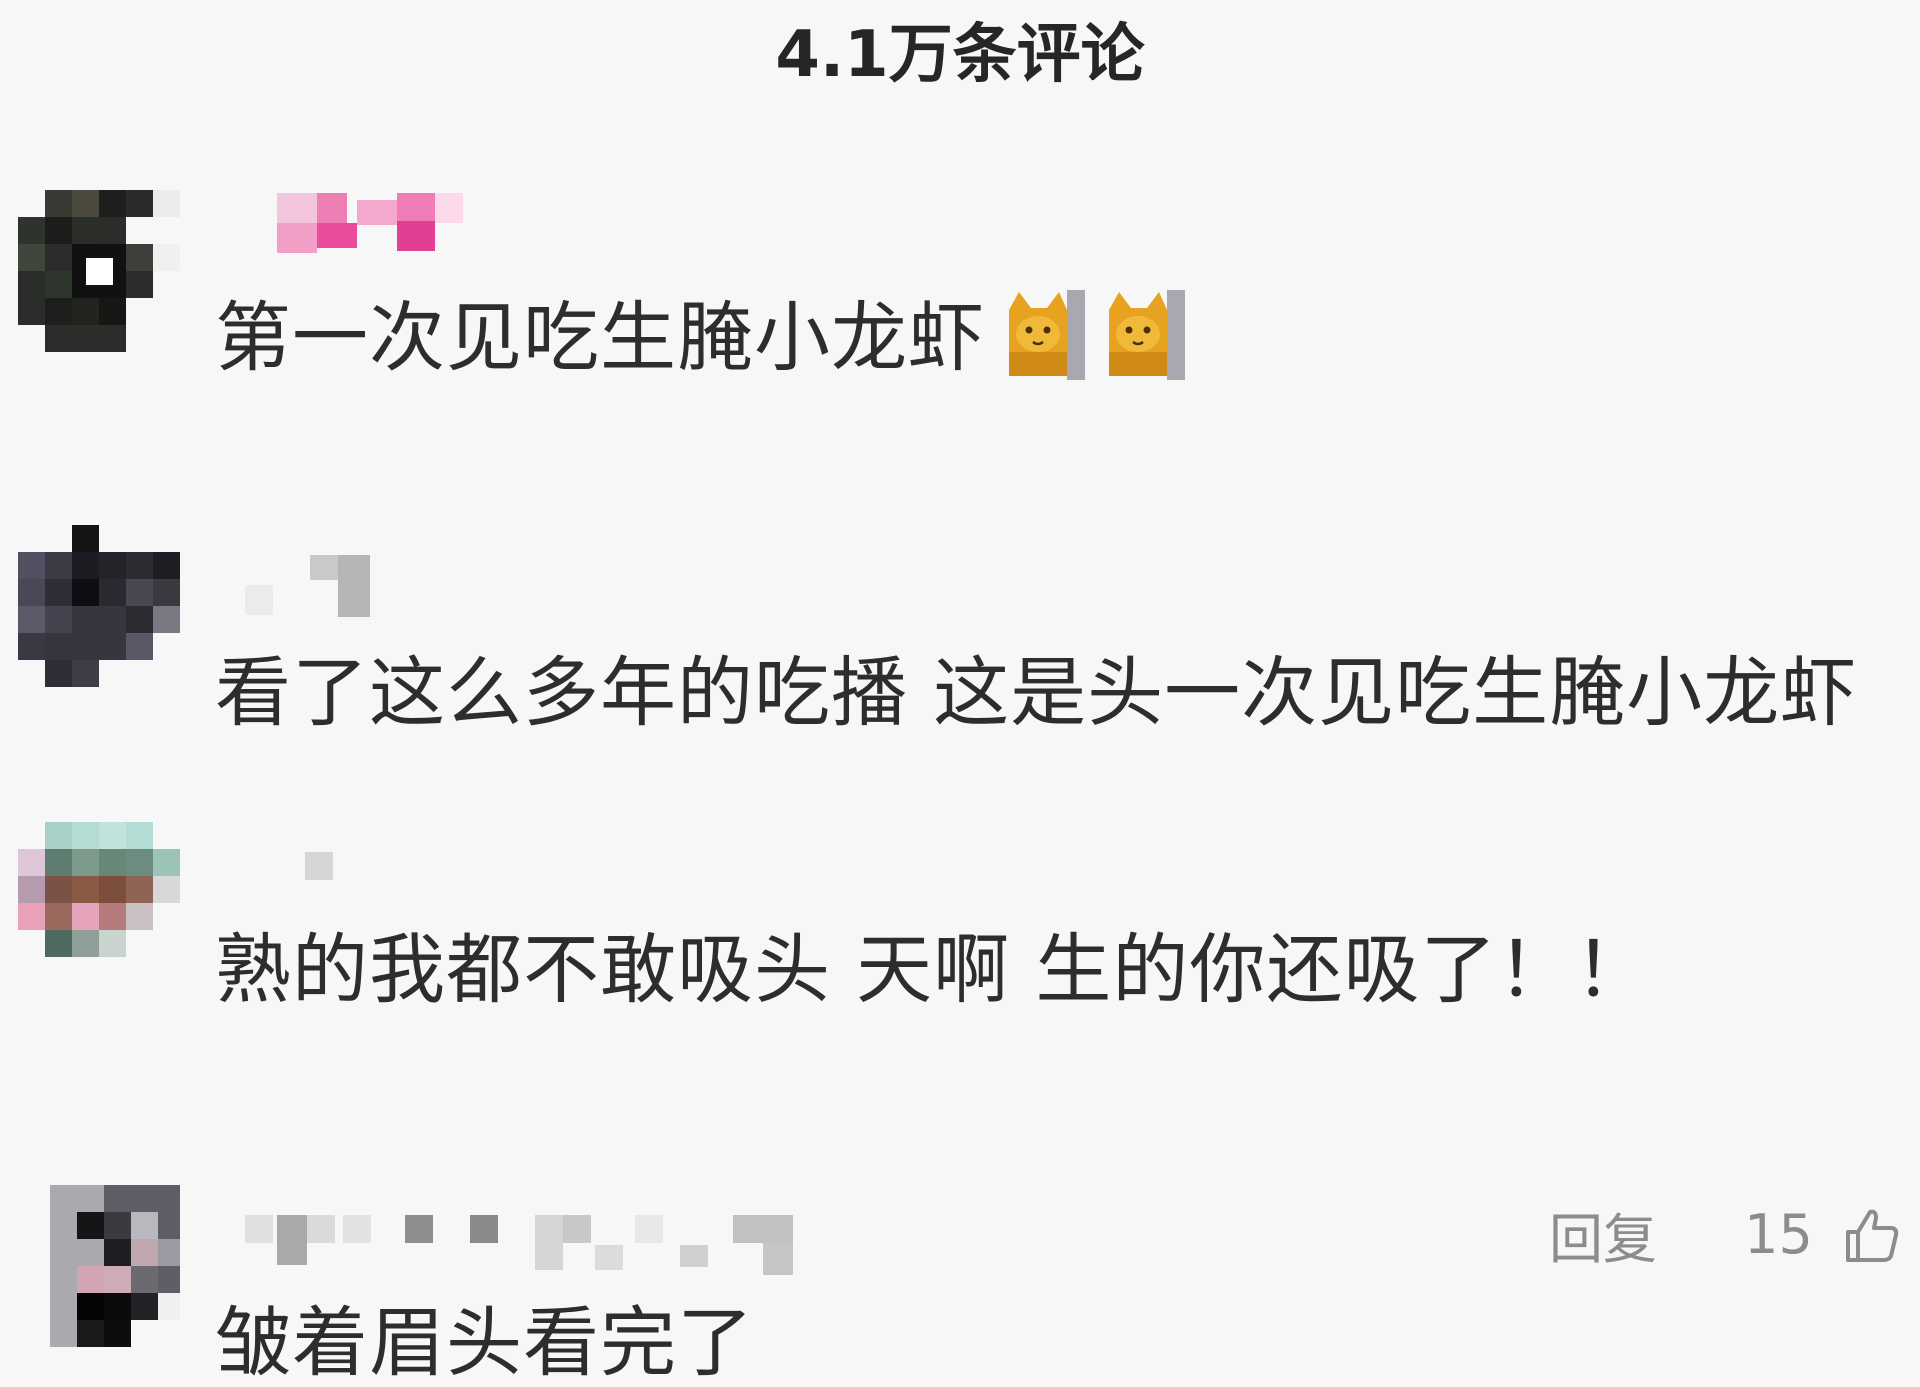  Describe the element at coordinates (1036, 692) in the screenshot. I see `comment-text: 看了这么多年的吃播 这是头一次见吃生腌小龙虾` at that location.